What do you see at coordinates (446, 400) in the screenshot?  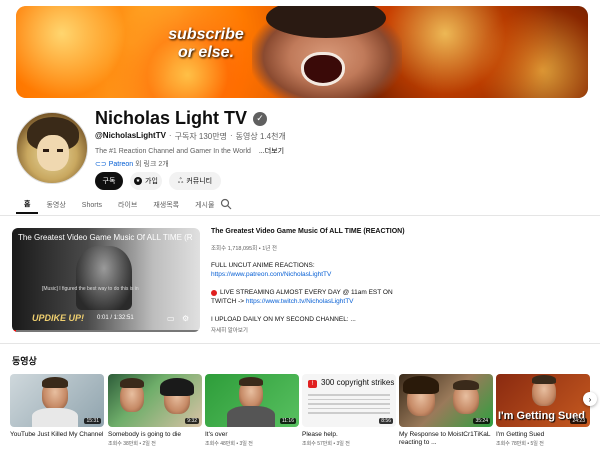 I see `video-thumbnail: 35:24` at bounding box center [446, 400].